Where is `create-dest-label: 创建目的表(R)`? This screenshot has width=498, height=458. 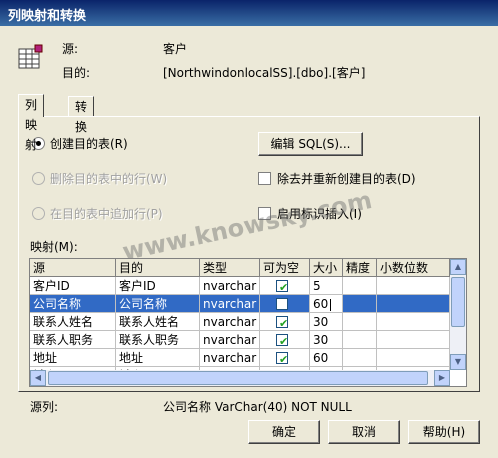
create-dest-label: 创建目的表(R) is located at coordinates (89, 144).